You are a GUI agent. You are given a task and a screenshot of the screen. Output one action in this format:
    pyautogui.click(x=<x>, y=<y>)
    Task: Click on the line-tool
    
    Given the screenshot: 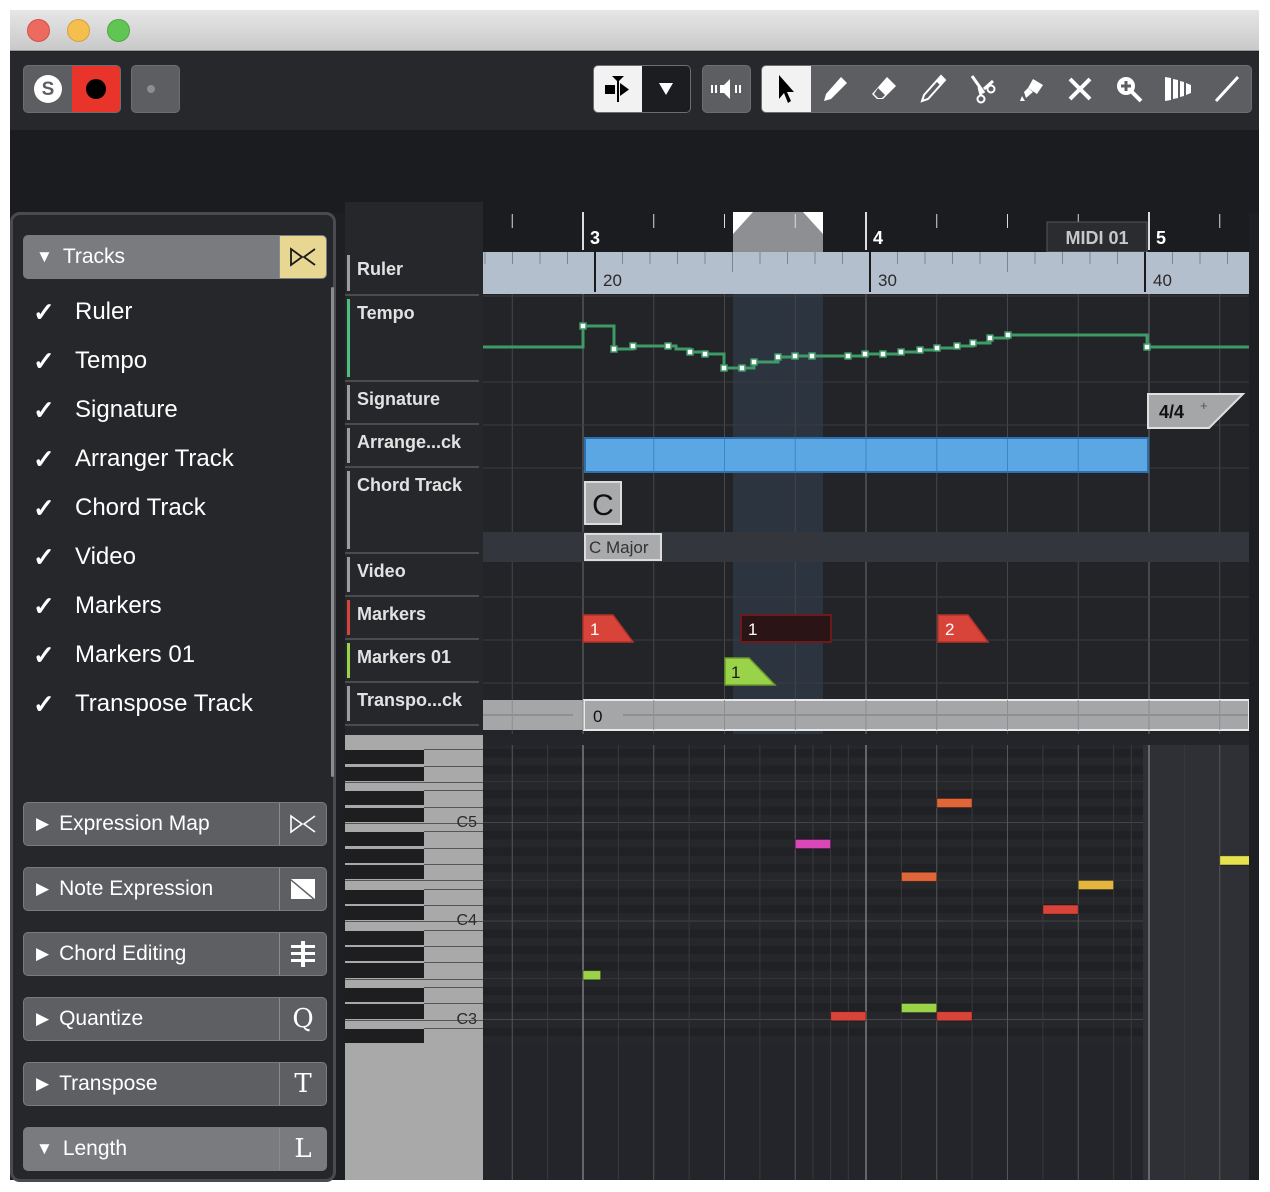 What is the action you would take?
    pyautogui.click(x=1226, y=89)
    